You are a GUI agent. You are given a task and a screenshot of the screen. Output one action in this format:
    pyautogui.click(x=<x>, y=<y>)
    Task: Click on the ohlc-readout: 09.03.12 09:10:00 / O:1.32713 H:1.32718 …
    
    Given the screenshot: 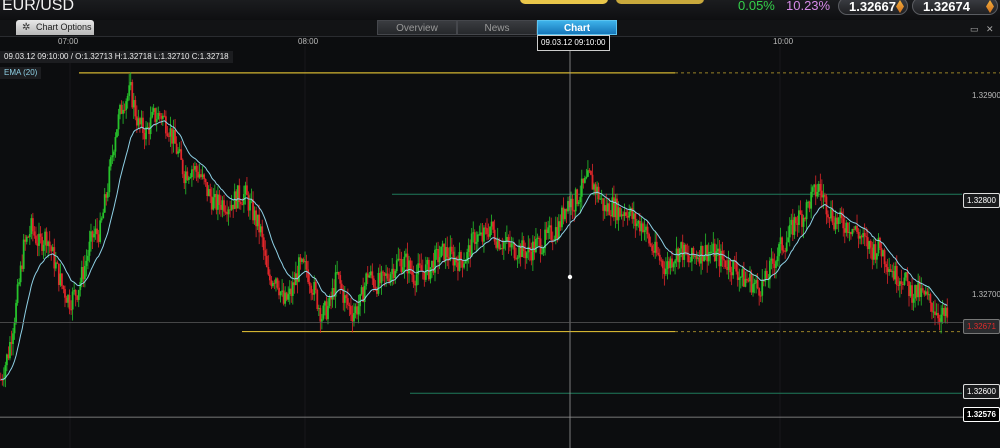 What is the action you would take?
    pyautogui.click(x=116, y=57)
    